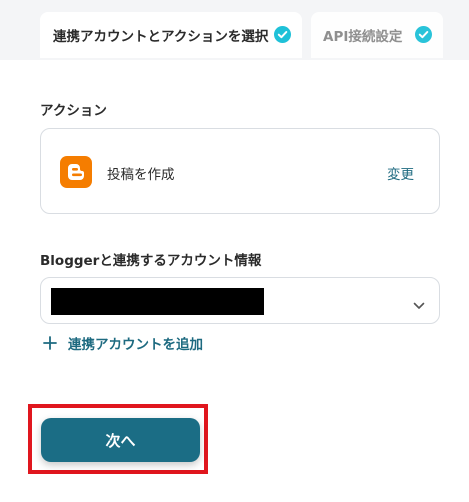 The height and width of the screenshot is (502, 469). I want to click on add-account-link: 連携アカウントを追加, so click(122, 343).